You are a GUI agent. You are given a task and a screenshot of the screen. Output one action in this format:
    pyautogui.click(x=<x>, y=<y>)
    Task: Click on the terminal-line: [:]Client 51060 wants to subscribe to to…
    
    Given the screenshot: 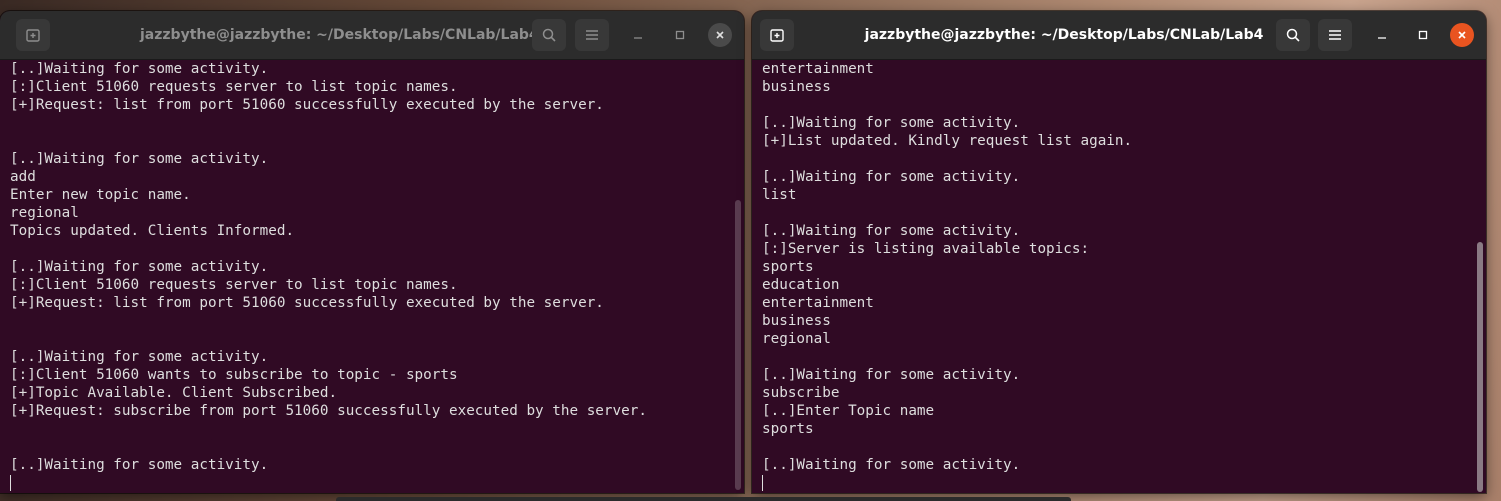 What is the action you would take?
    pyautogui.click(x=234, y=375)
    